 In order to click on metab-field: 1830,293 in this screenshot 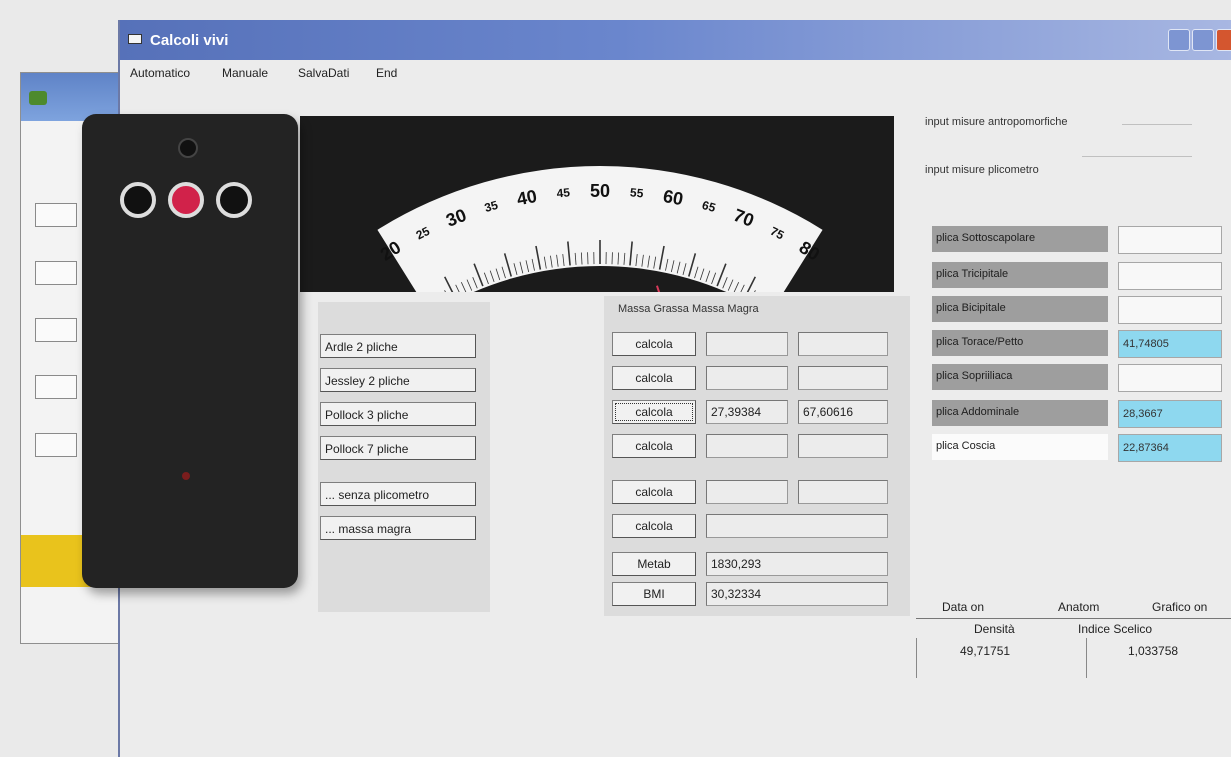, I will do `click(797, 564)`.